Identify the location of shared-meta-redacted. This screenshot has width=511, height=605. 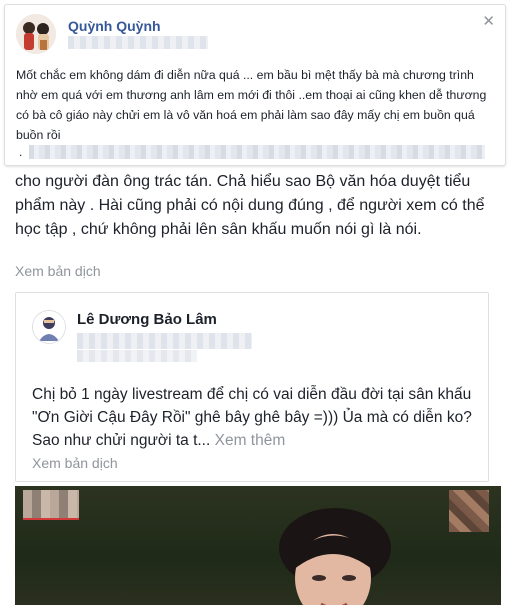
(164, 341).